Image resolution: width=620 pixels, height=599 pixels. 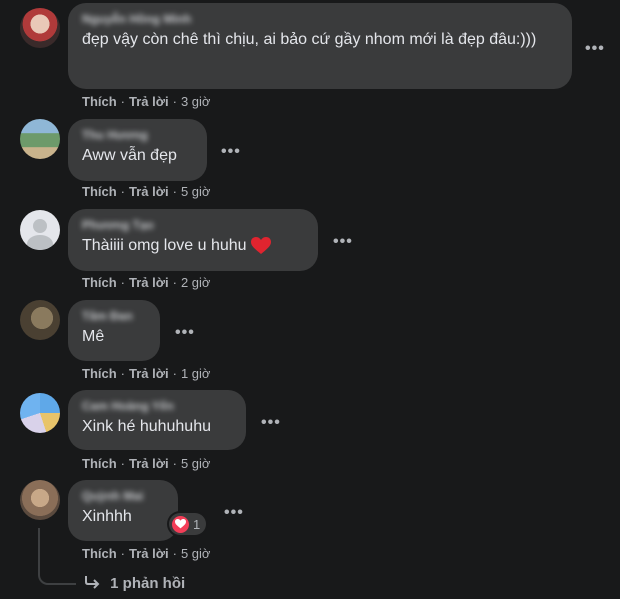 I want to click on comment-author: Tâm Đan, so click(x=114, y=316).